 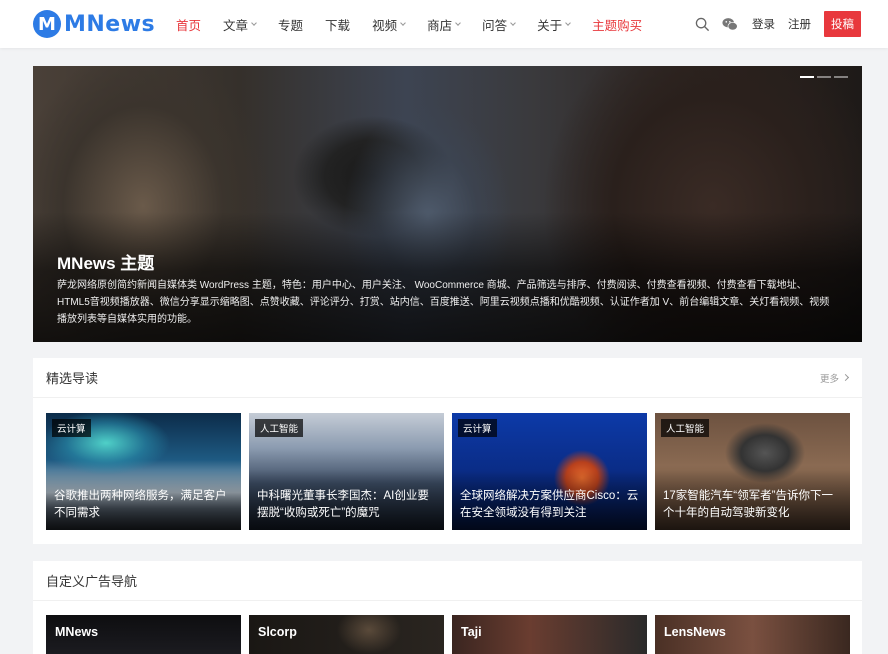 I want to click on nav-item-videos: 视频, so click(x=389, y=24).